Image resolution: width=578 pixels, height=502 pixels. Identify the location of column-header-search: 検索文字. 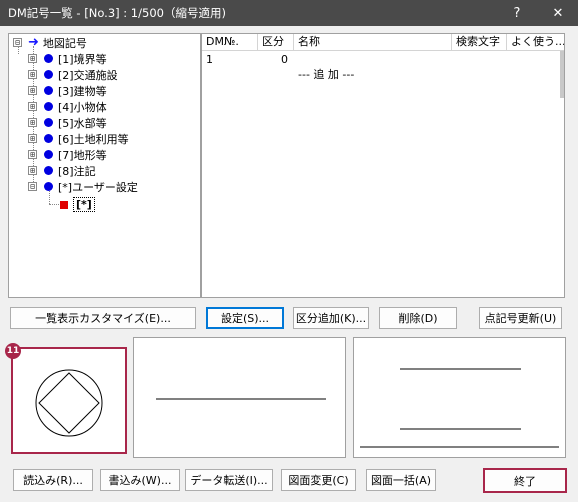
(479, 42).